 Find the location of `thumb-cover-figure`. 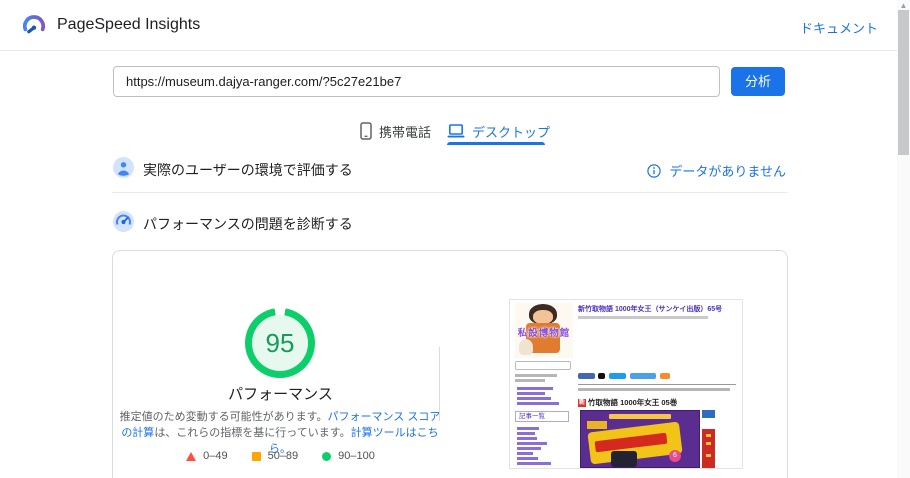

thumb-cover-figure is located at coordinates (624, 459).